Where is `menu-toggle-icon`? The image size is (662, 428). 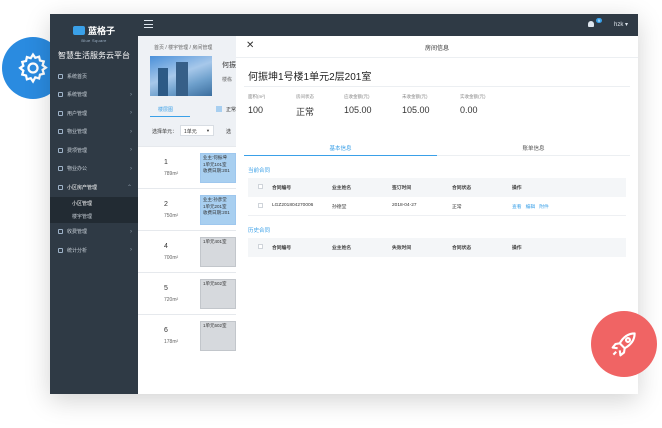
menu-toggle-icon is located at coordinates (148, 24).